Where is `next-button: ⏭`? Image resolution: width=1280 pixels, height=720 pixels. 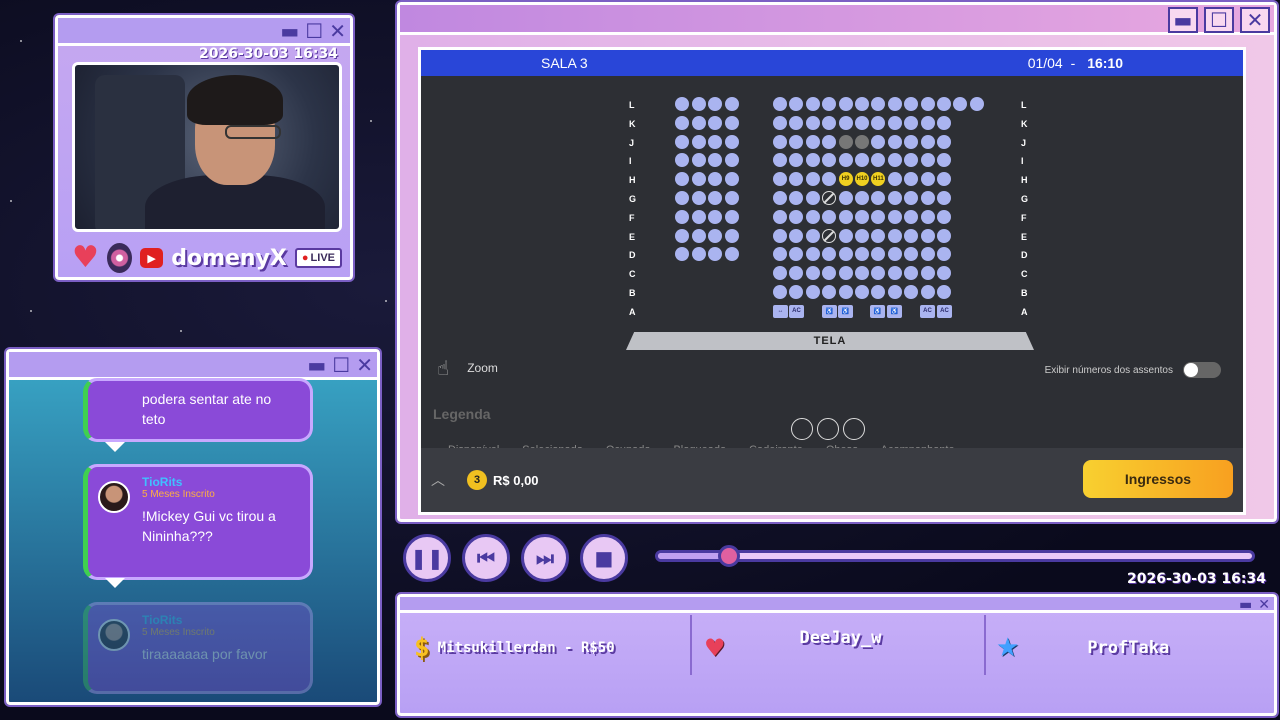
next-button: ⏭ is located at coordinates (545, 558).